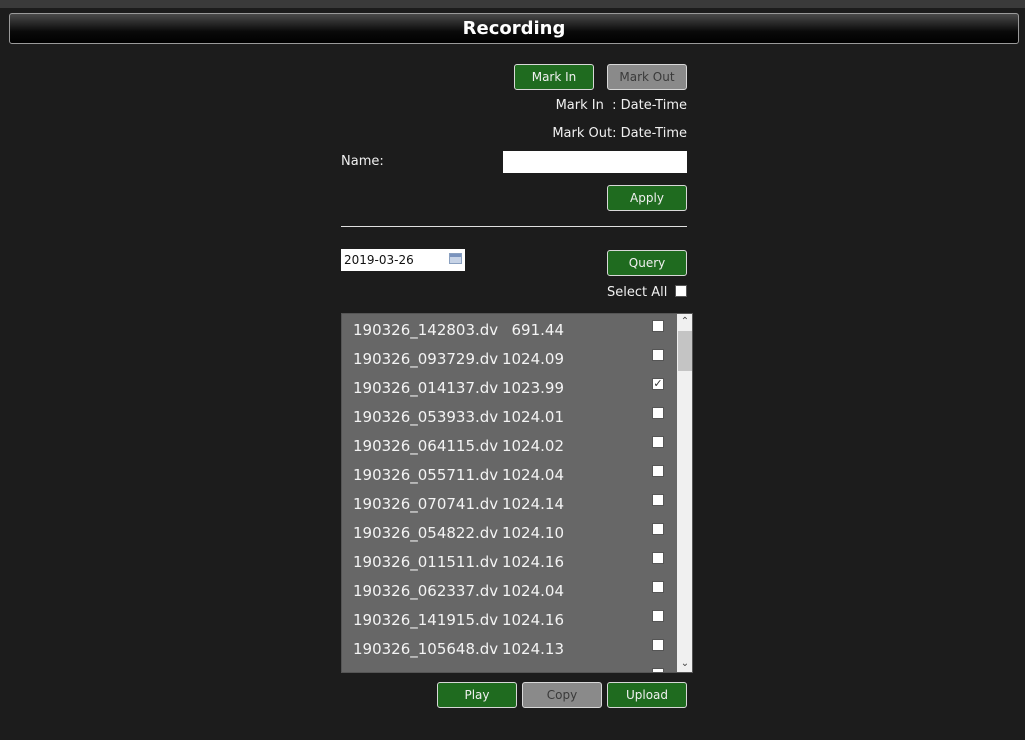 This screenshot has height=740, width=1025. I want to click on file-size: 1024.10, so click(532, 533).